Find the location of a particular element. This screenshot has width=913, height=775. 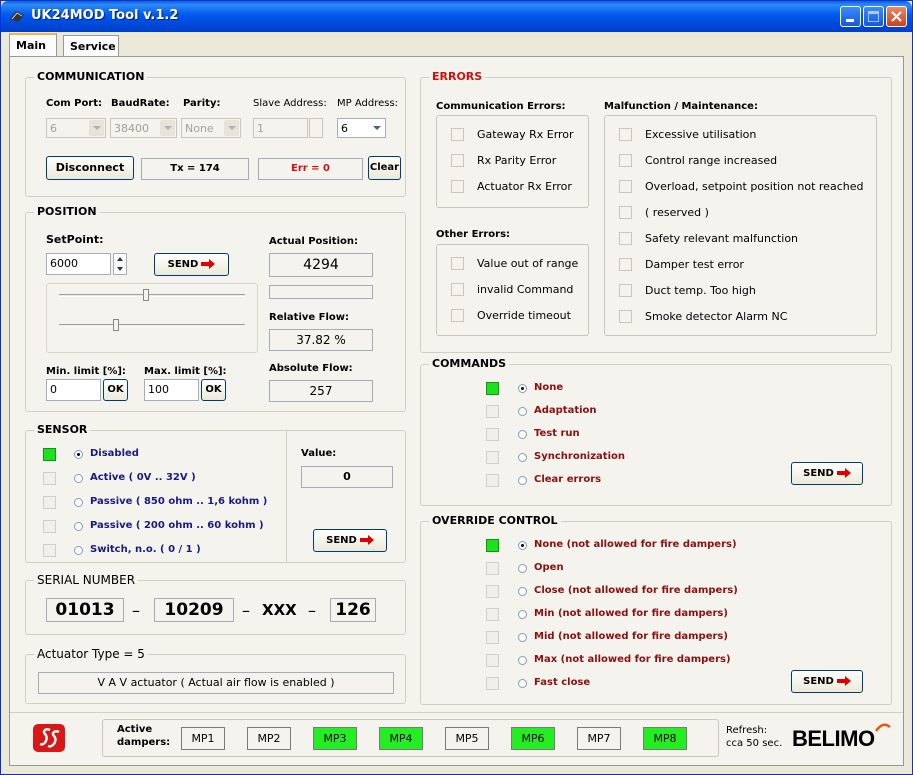

clear-button: Clear is located at coordinates (384, 168).